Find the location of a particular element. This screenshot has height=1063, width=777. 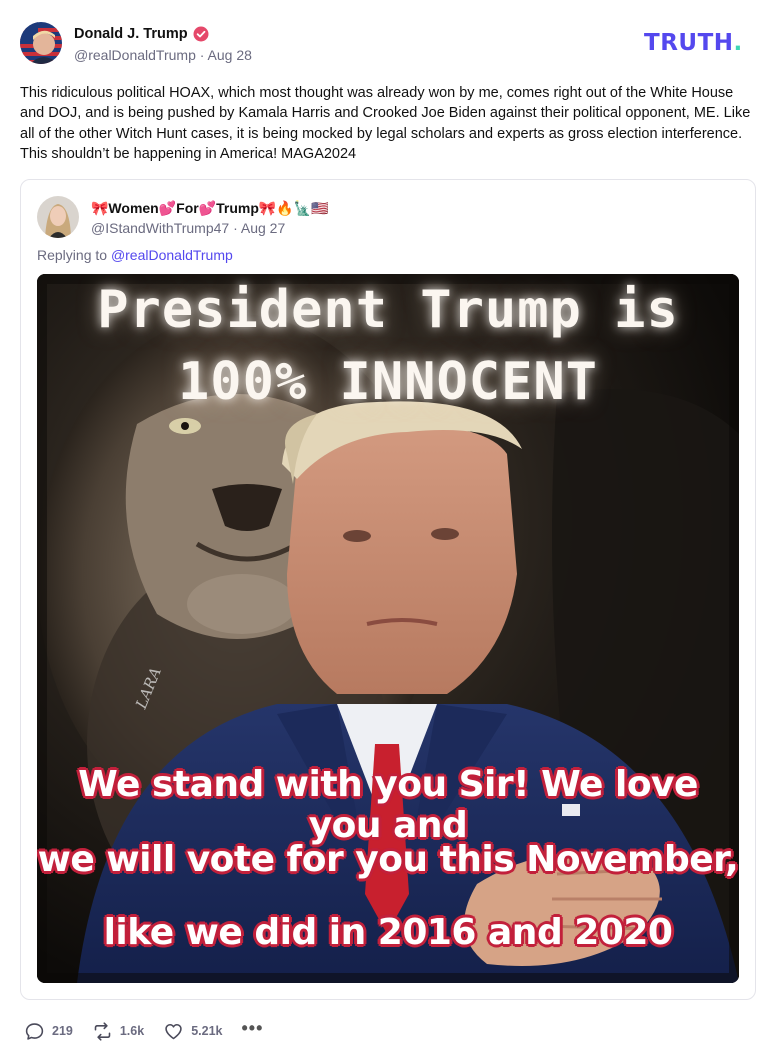

quoted-author-avatar is located at coordinates (58, 217).